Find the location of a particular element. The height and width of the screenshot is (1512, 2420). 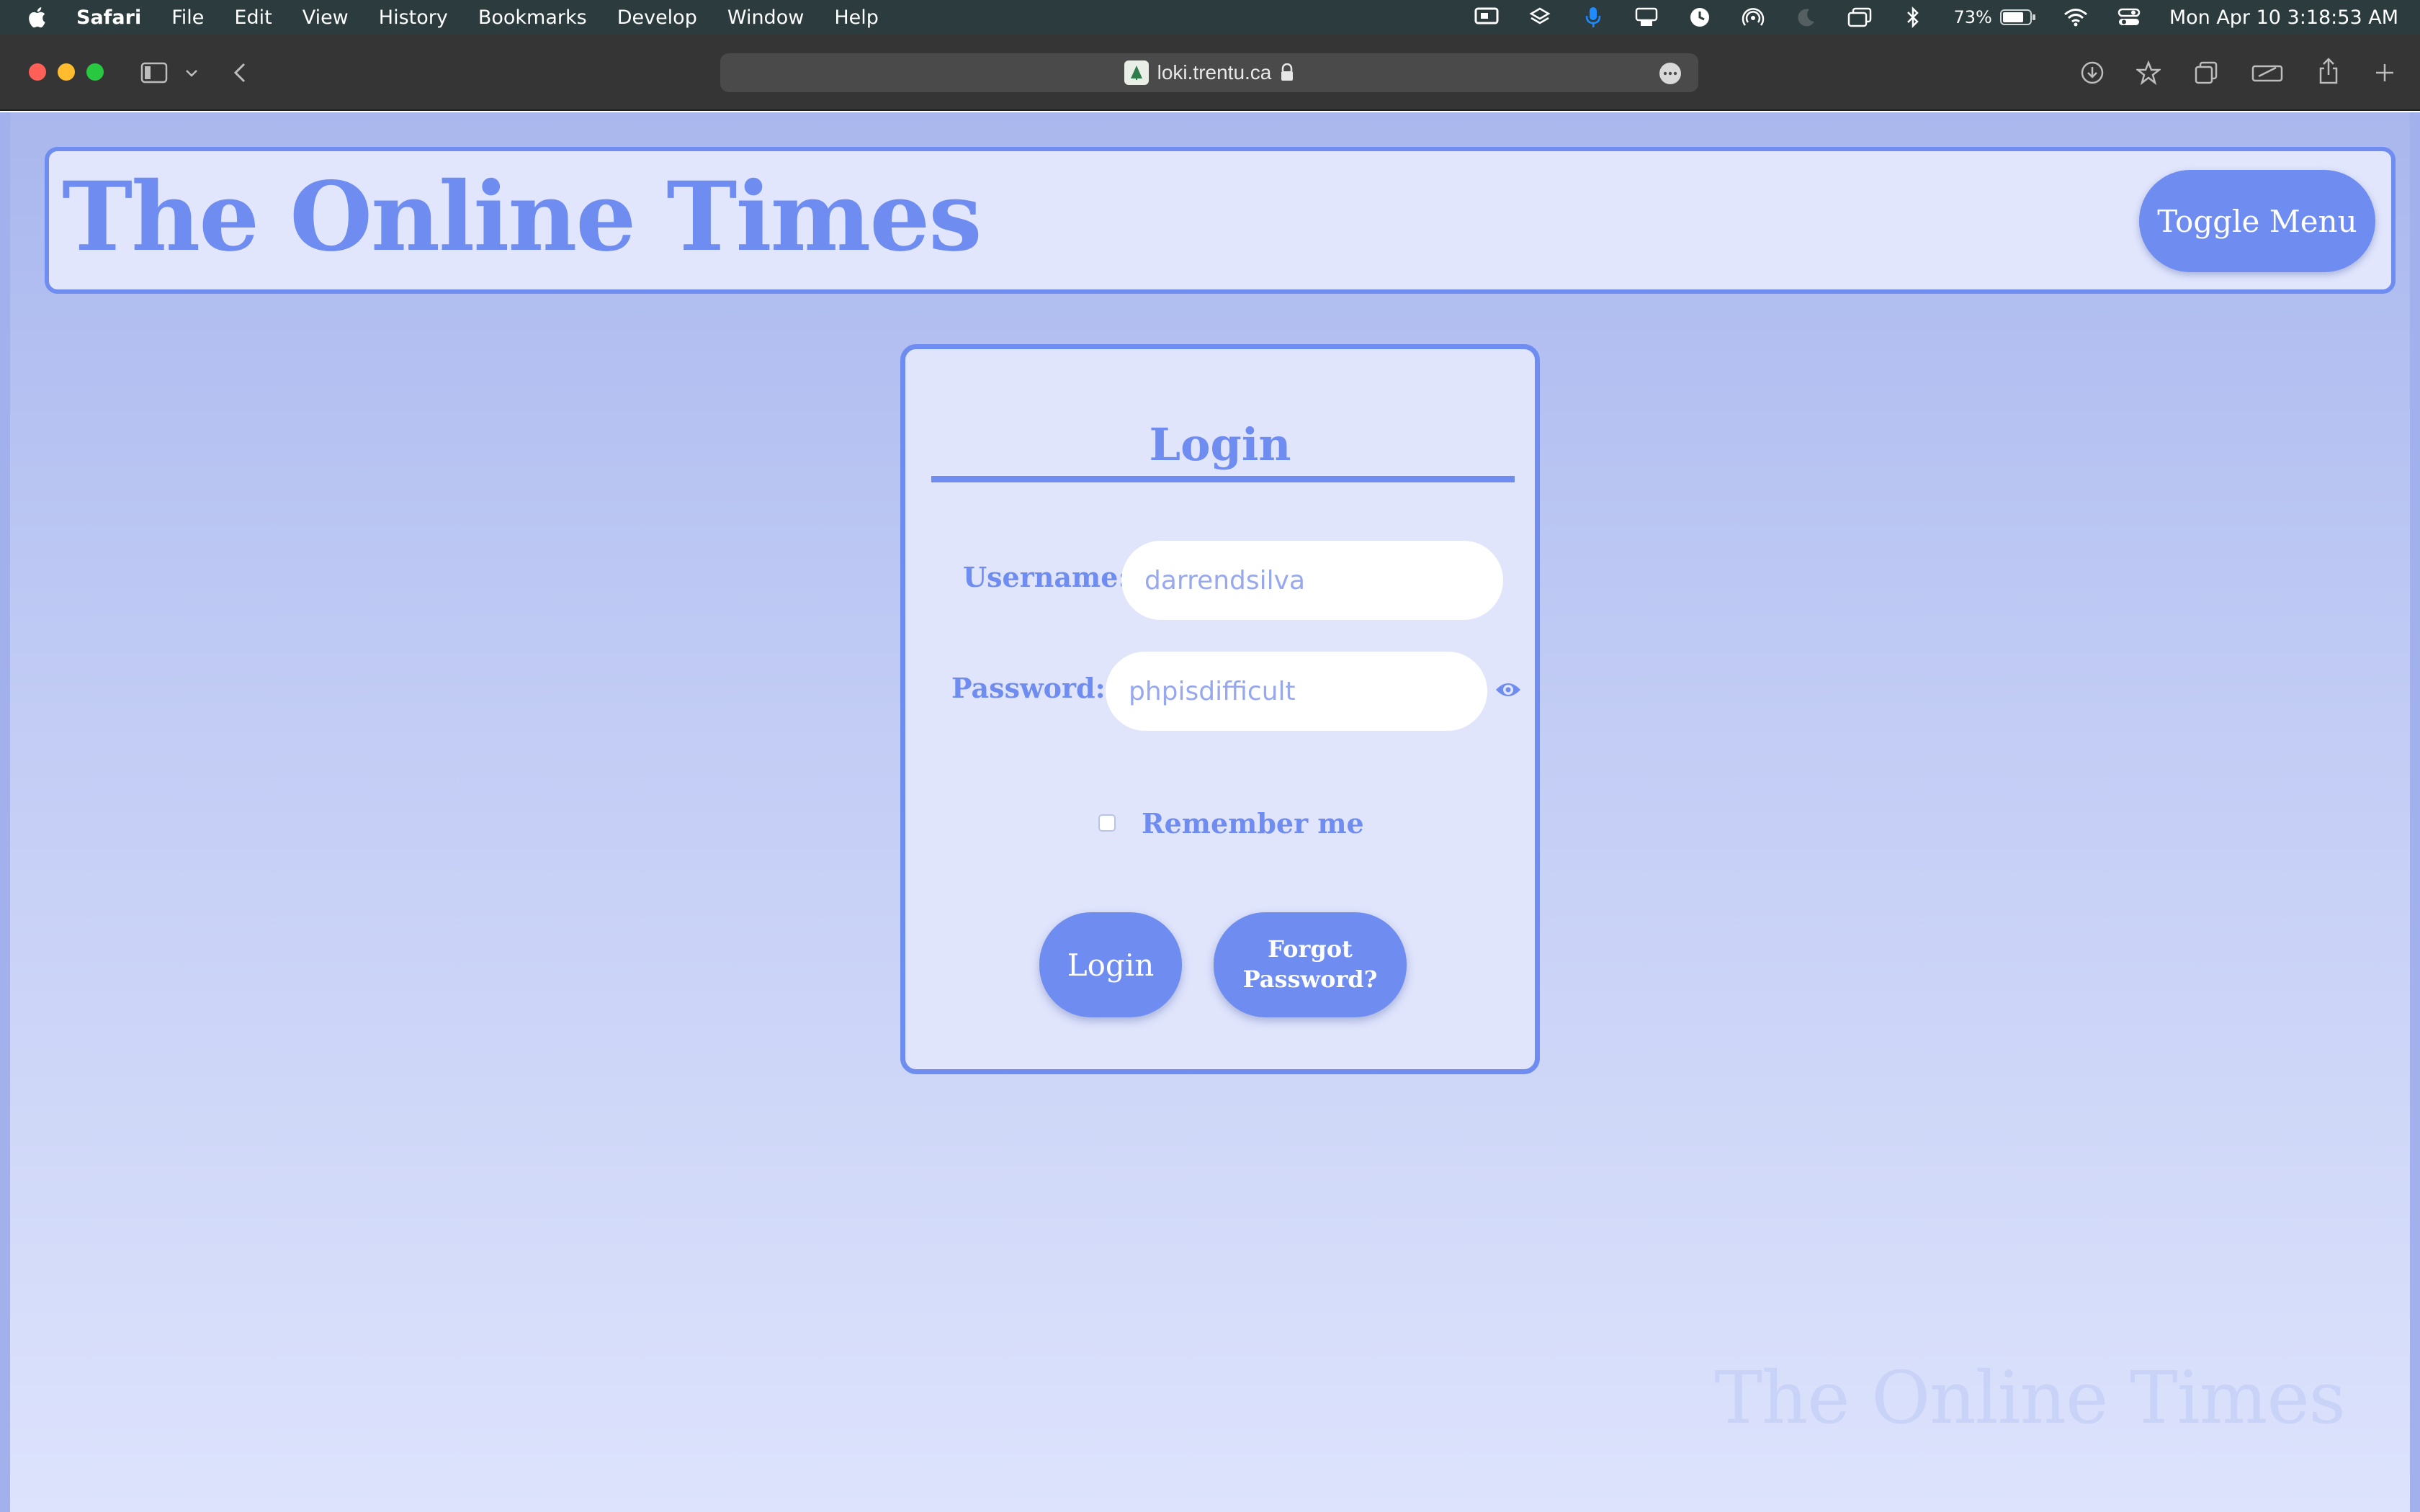

heading-divider is located at coordinates (1223, 479).